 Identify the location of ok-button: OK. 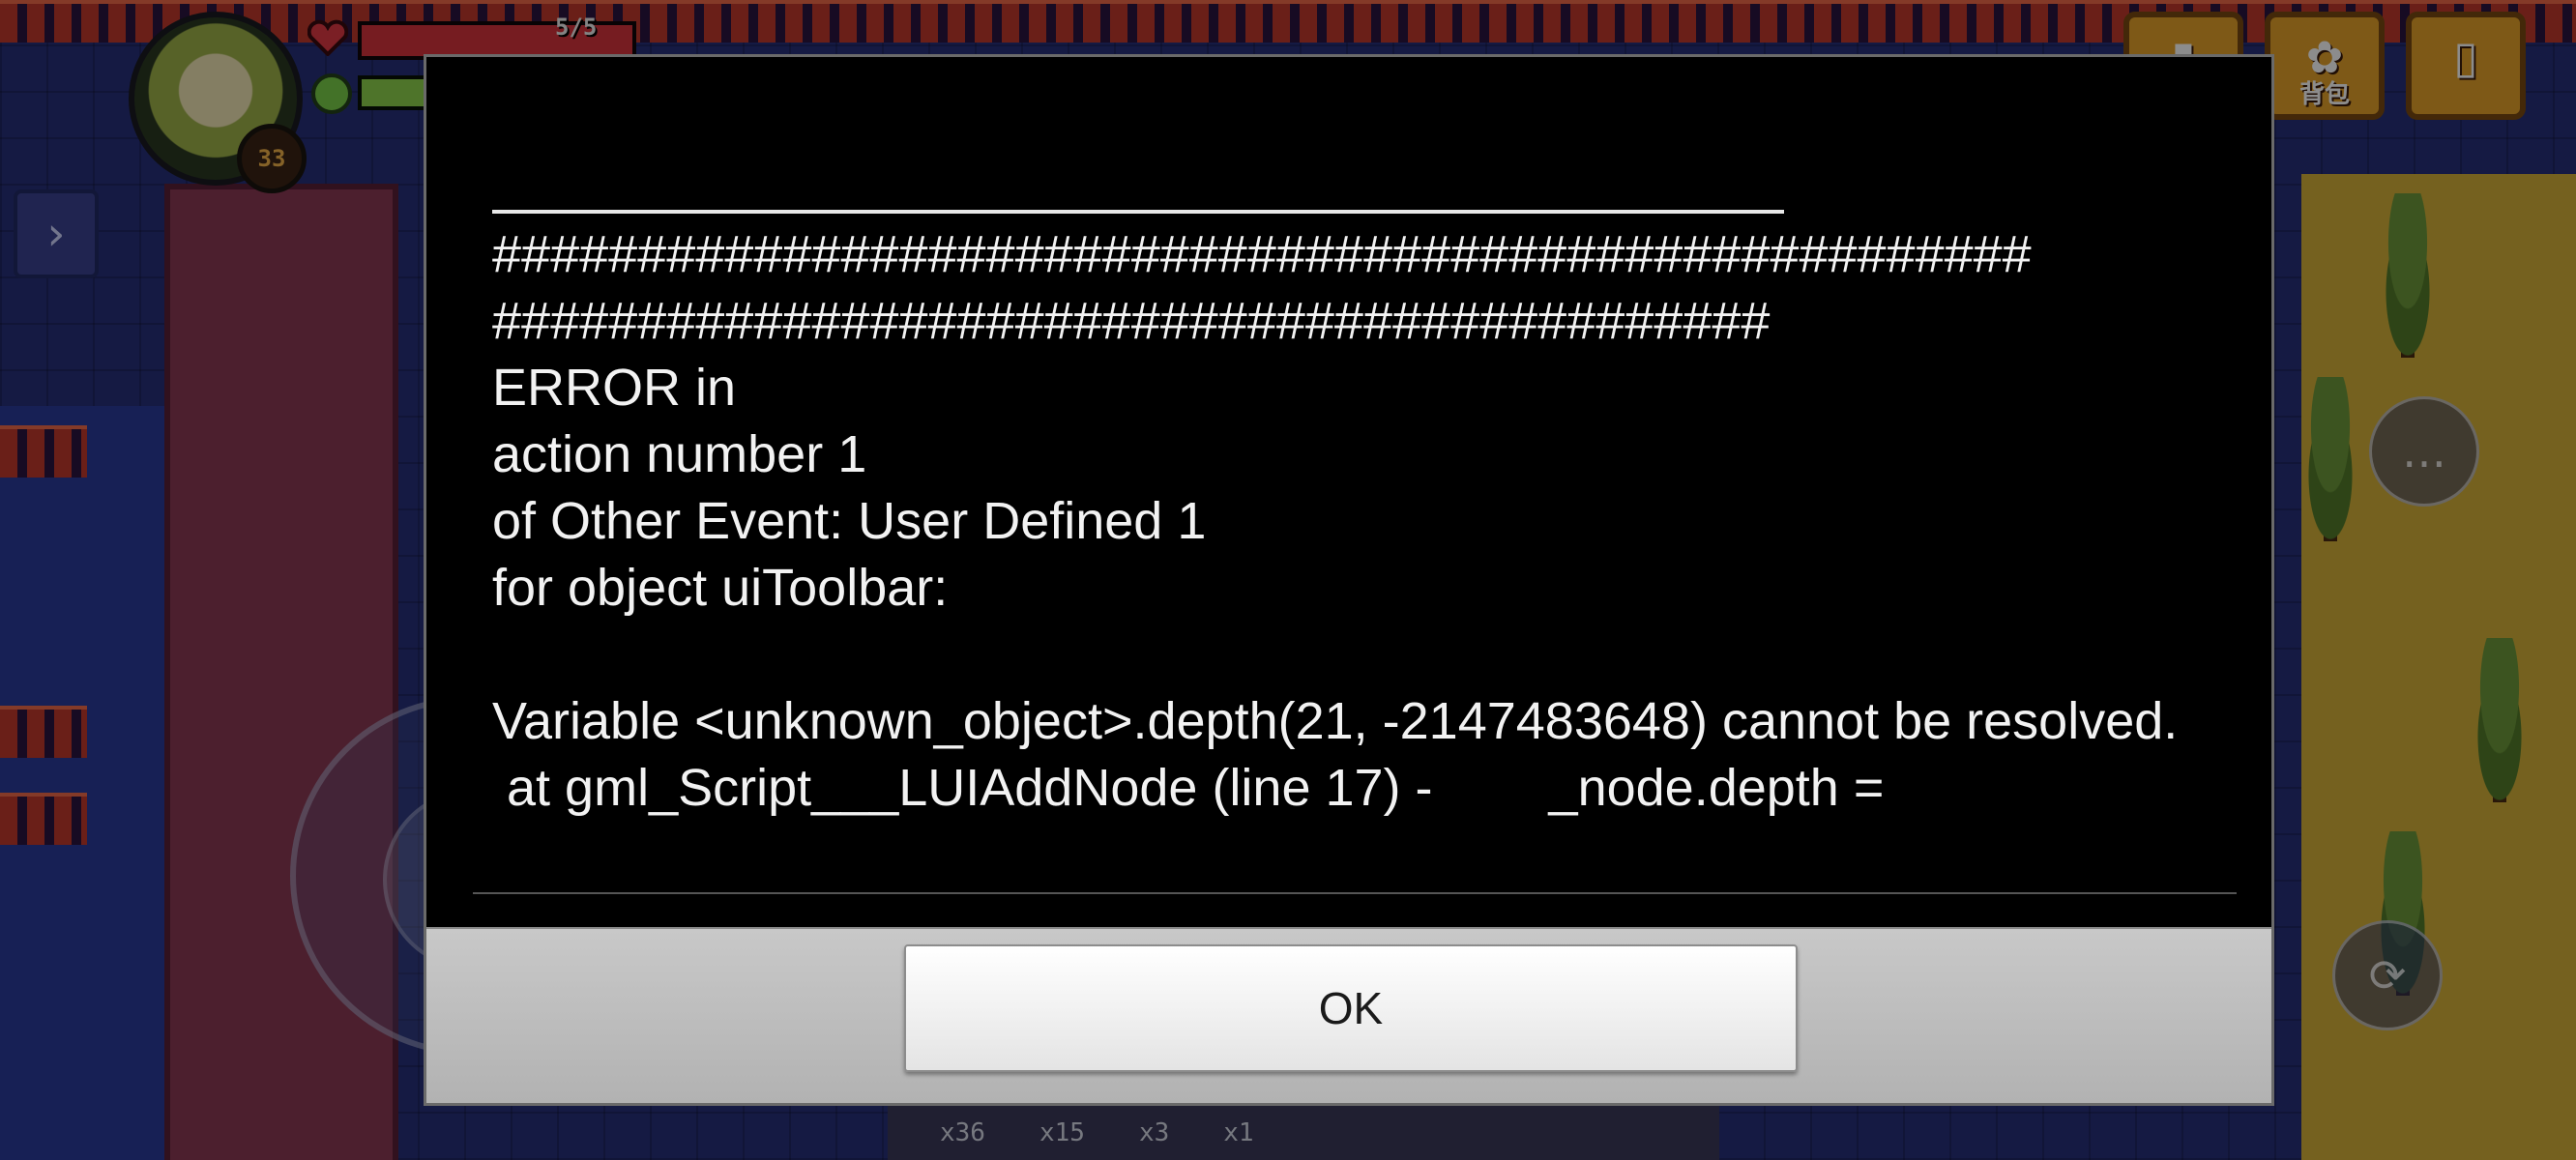
(1351, 1008).